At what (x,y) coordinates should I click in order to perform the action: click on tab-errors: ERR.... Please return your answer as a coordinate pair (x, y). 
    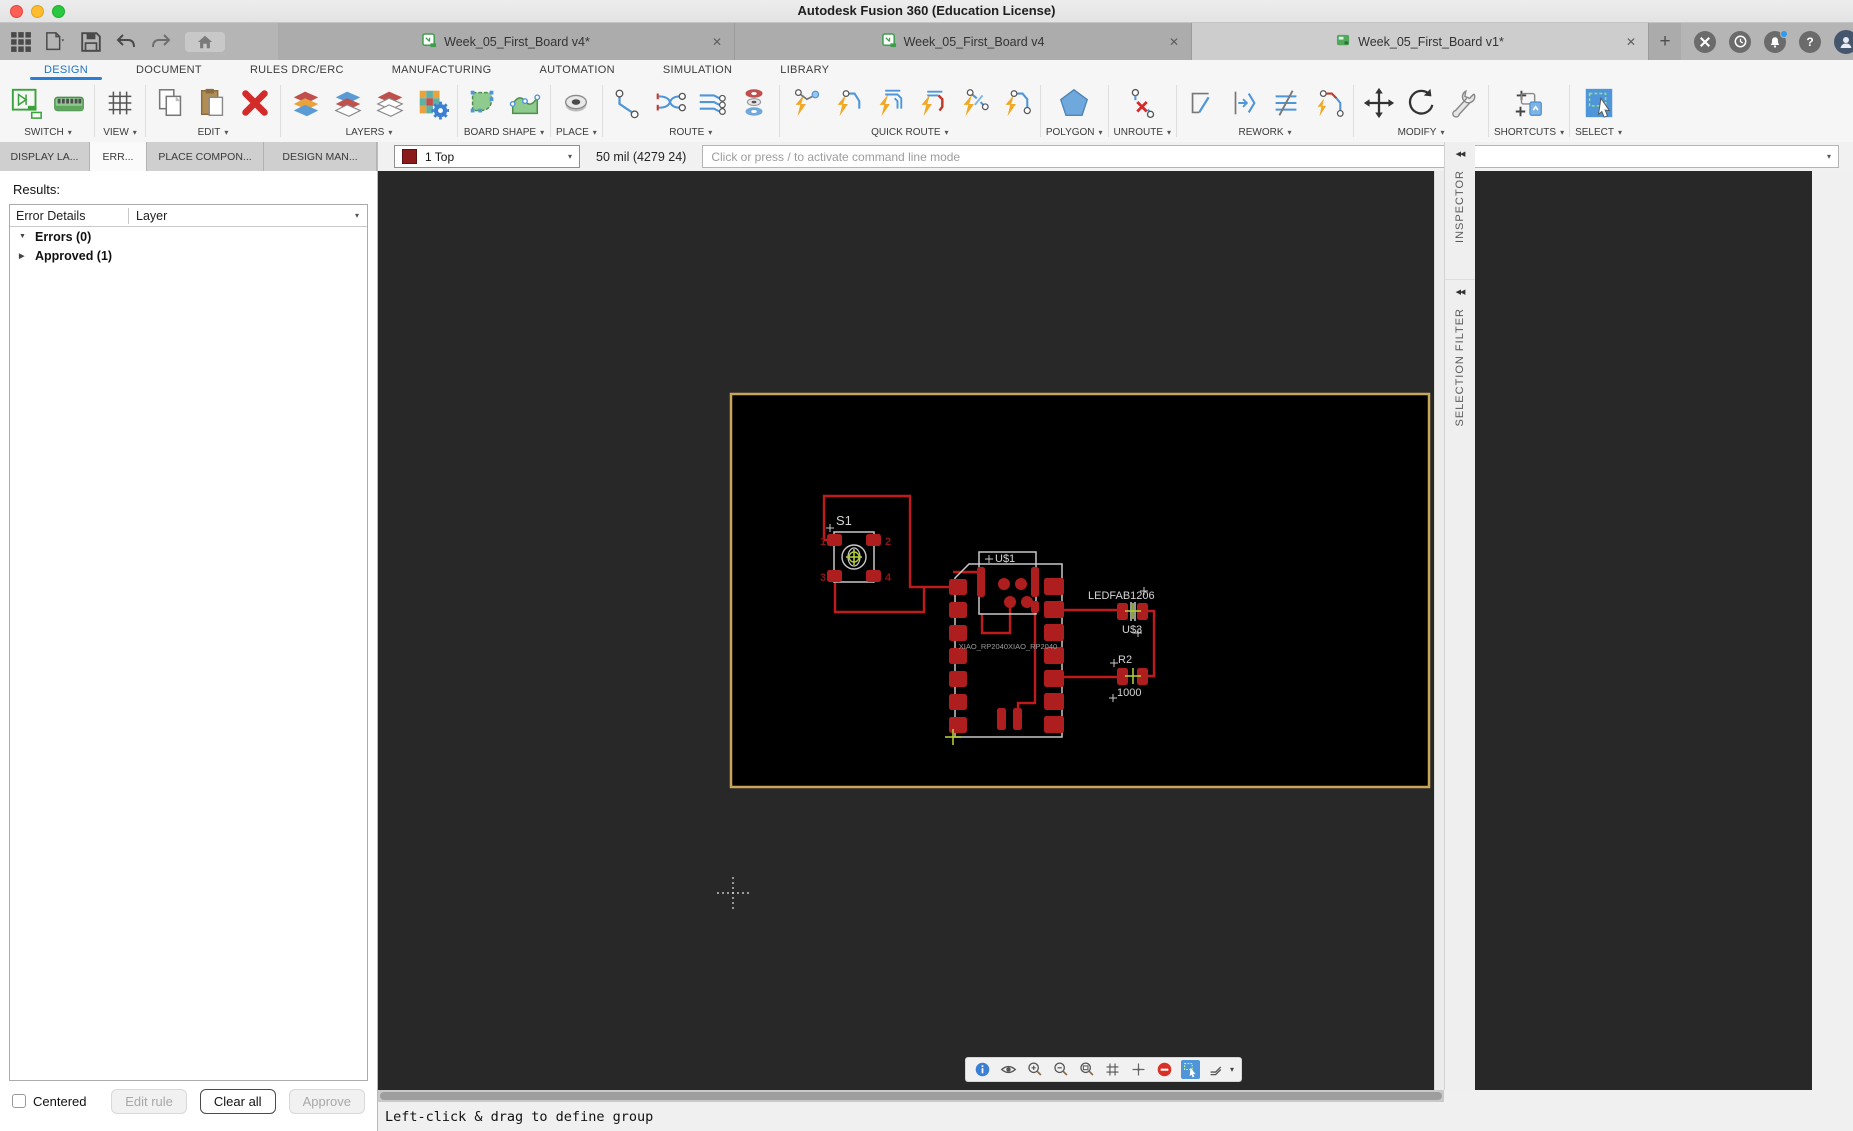
    Looking at the image, I should click on (118, 156).